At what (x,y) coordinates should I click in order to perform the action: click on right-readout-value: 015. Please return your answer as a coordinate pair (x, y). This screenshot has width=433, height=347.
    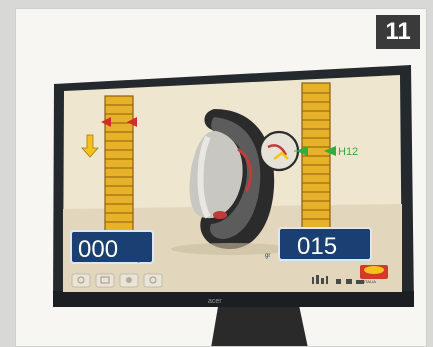
    Looking at the image, I should click on (317, 246).